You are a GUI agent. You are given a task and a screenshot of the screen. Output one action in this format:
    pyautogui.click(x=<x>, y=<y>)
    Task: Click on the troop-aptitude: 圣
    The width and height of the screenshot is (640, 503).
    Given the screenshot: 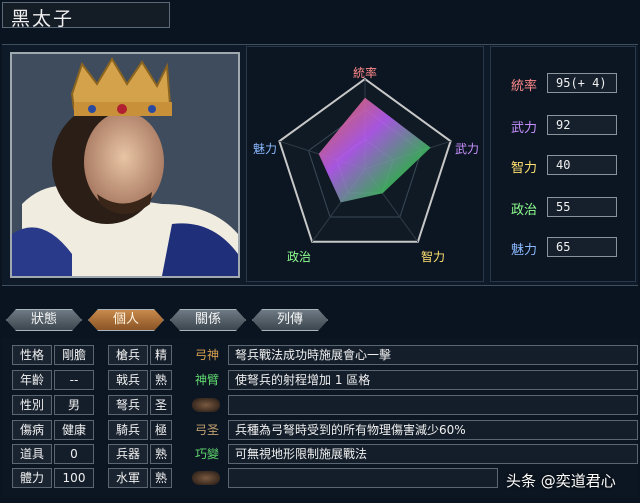 What is the action you would take?
    pyautogui.click(x=161, y=405)
    